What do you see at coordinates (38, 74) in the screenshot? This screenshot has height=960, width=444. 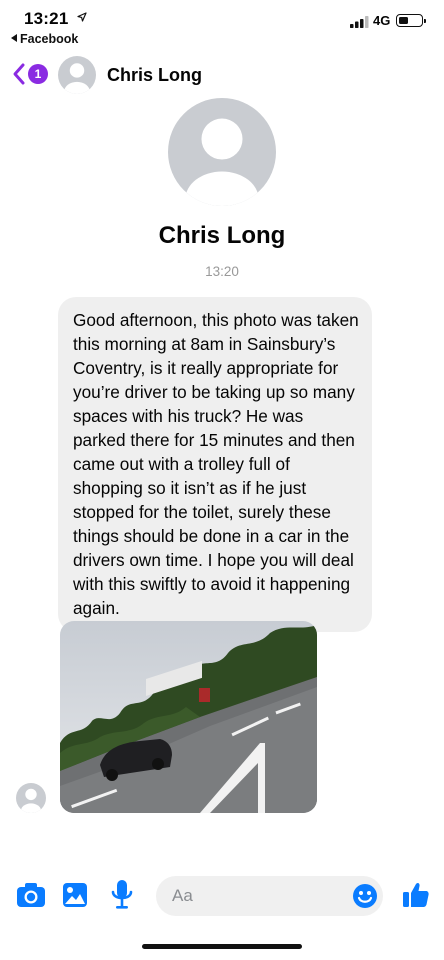 I see `unread-count-badge: 1` at bounding box center [38, 74].